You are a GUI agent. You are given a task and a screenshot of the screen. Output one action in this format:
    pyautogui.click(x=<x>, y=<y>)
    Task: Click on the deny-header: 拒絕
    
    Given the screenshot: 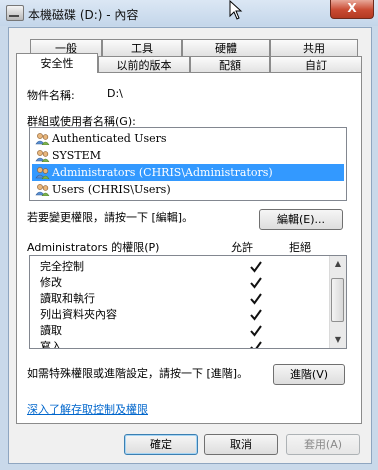 What is the action you would take?
    pyautogui.click(x=300, y=247)
    